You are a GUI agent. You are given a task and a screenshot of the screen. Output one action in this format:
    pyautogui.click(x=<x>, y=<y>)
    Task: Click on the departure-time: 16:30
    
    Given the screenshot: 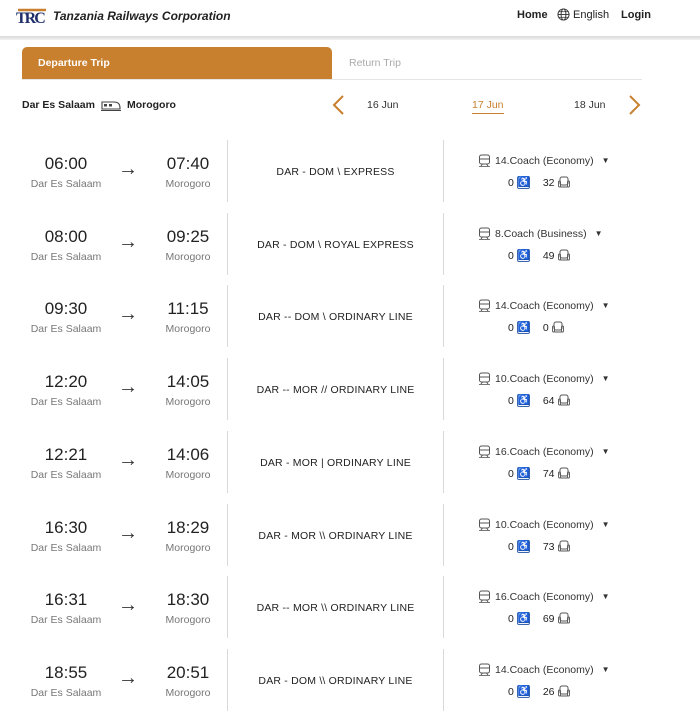 What is the action you would take?
    pyautogui.click(x=66, y=527)
    